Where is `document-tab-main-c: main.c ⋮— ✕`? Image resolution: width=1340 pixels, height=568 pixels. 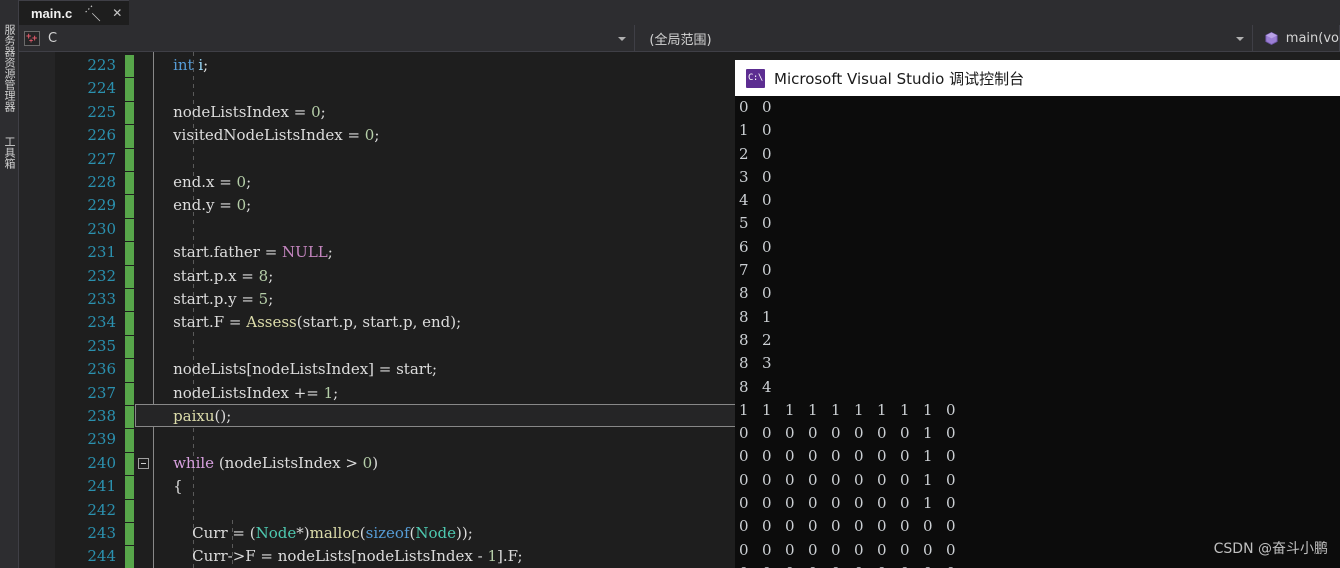 document-tab-main-c: main.c ⋮— ✕ is located at coordinates (74, 12).